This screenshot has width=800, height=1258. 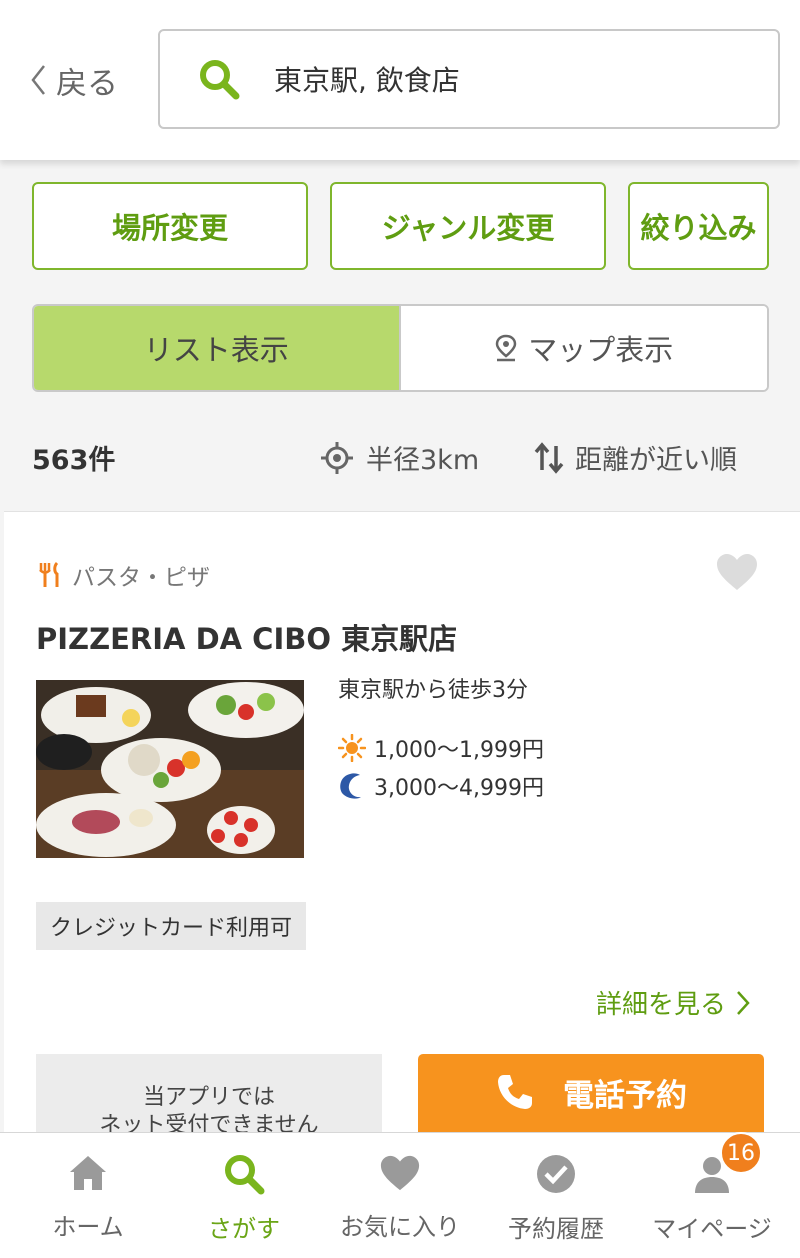 I want to click on dinner-price-row: 3,000〜4,999円, so click(x=441, y=786).